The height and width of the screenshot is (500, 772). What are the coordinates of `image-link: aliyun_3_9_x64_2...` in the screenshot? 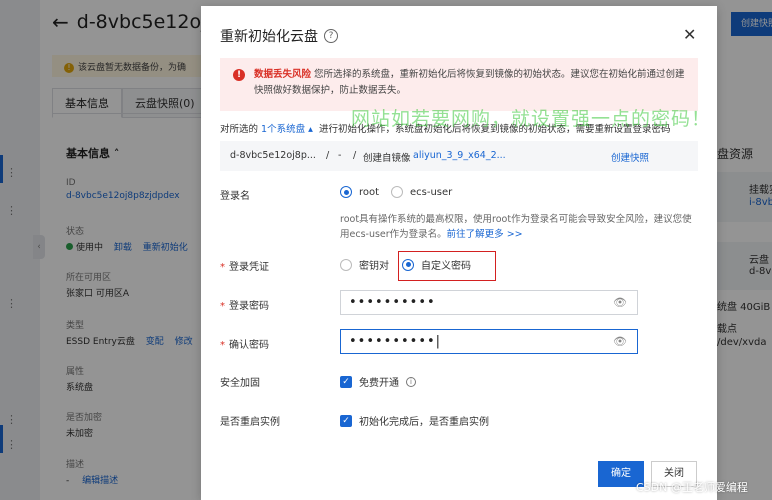 It's located at (459, 155).